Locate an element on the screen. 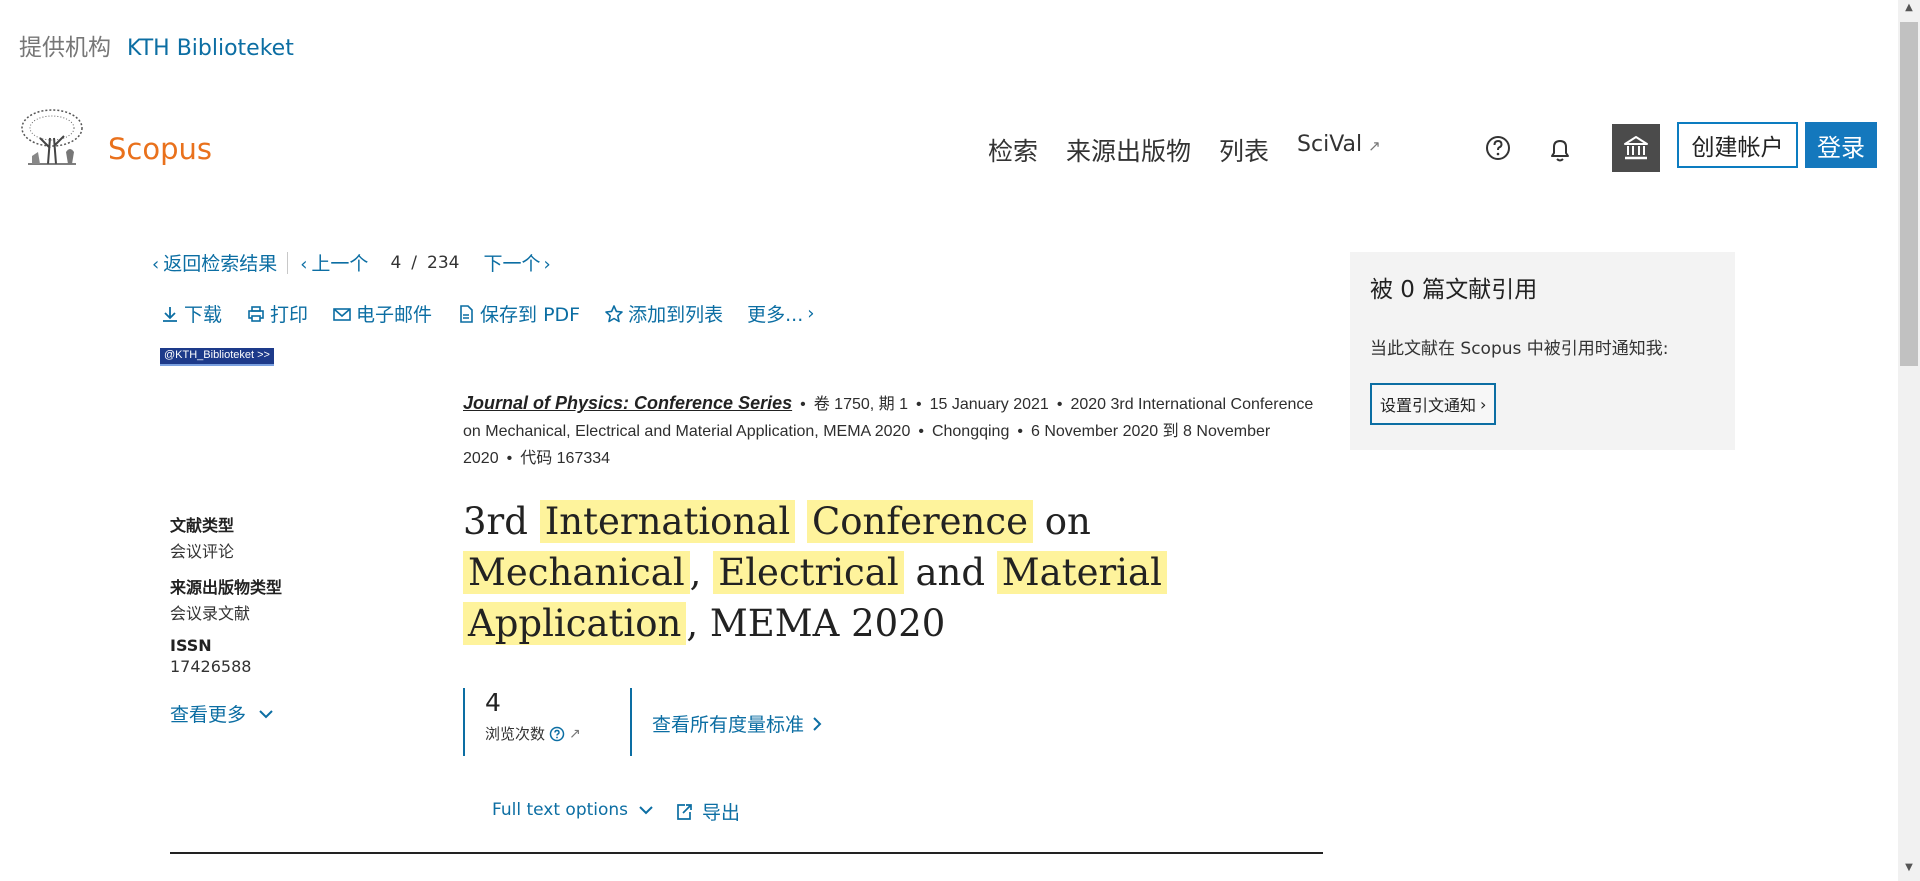  notifications-button is located at coordinates (1560, 150).